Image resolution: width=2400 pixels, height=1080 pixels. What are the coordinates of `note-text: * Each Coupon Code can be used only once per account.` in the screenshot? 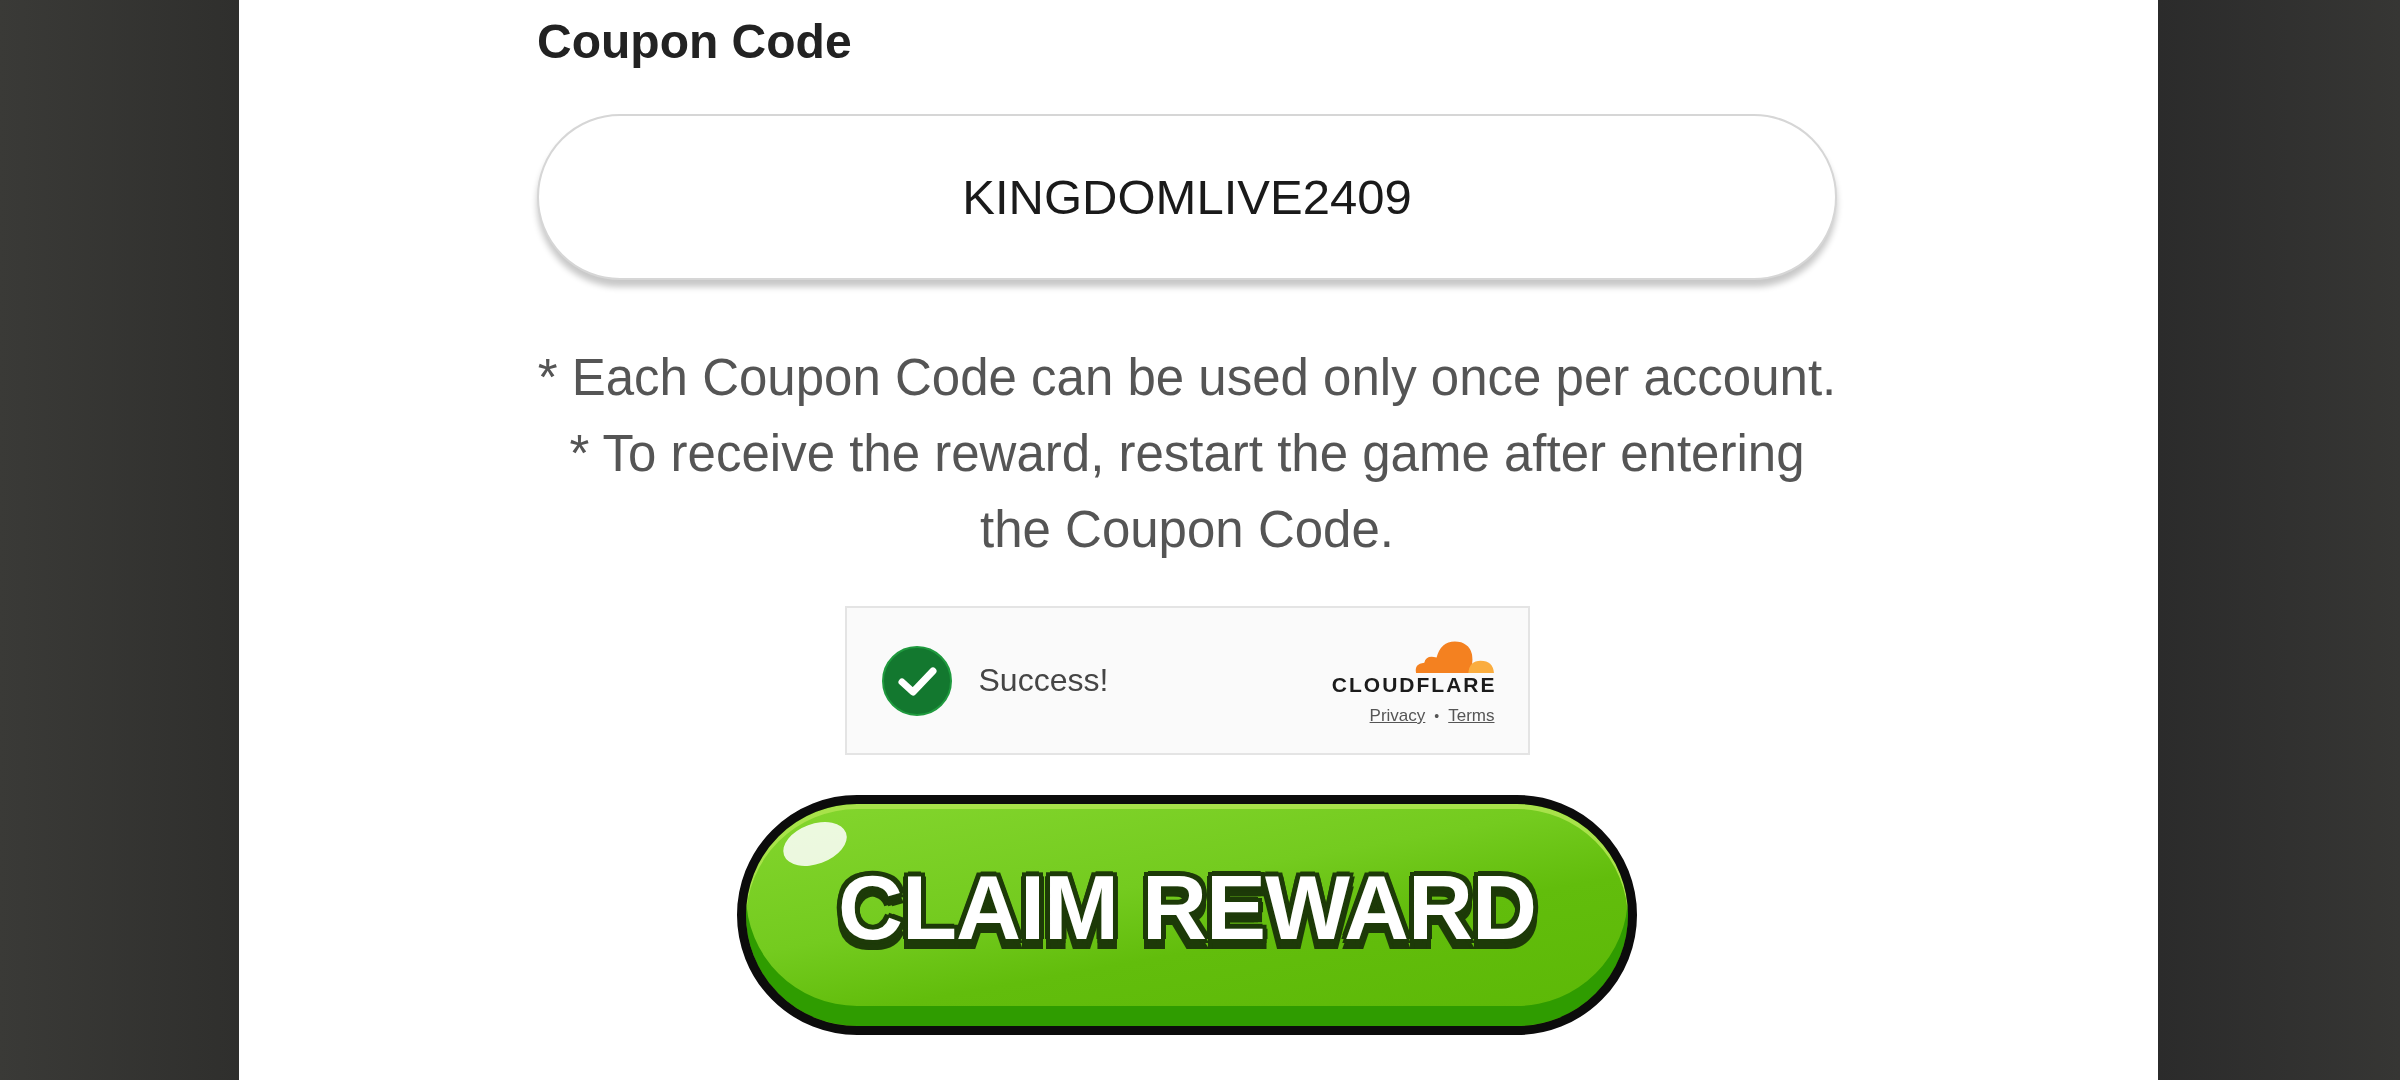 It's located at (1187, 378).